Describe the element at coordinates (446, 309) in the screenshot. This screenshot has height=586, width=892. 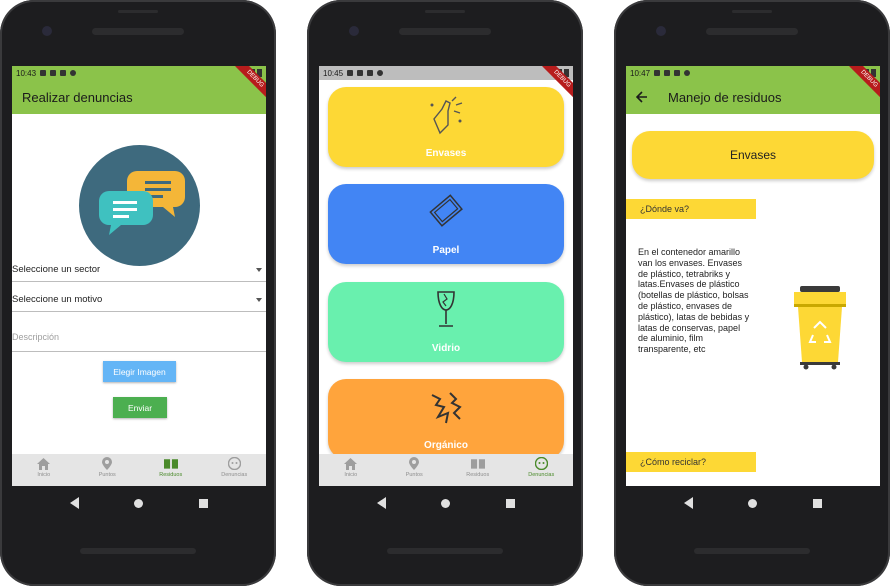
I see `glass-icon` at that location.